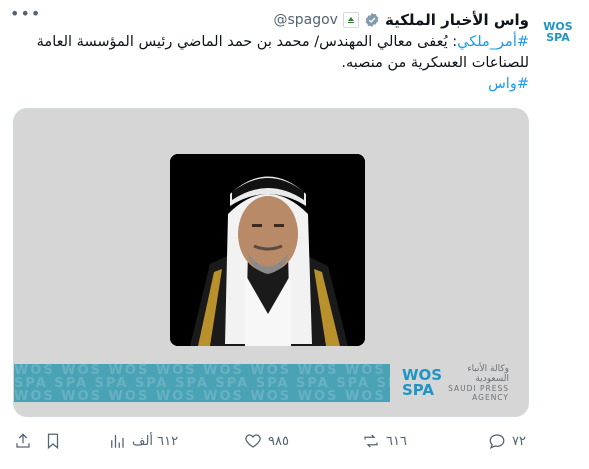 This screenshot has width=589, height=469. I want to click on spa-logo-arabic-1: وكالة الأنباء, so click(488, 369).